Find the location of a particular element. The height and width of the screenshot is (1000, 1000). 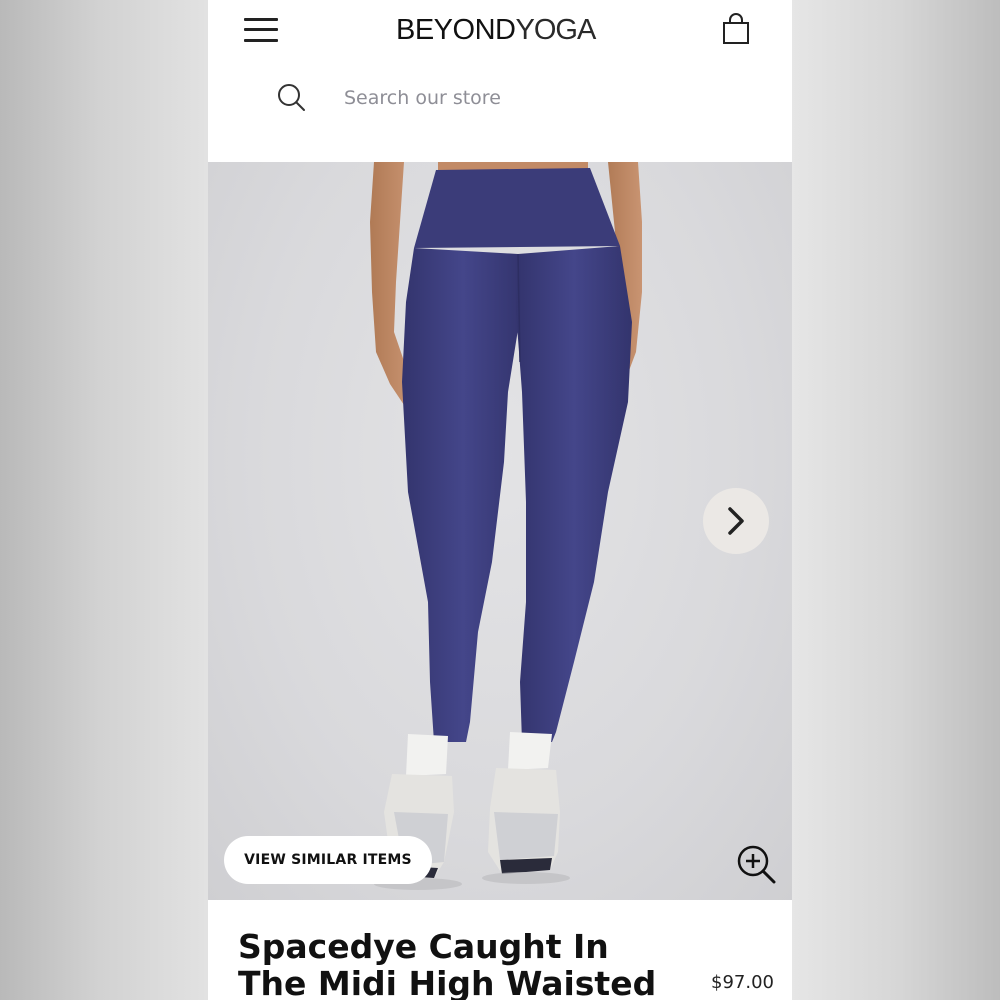

next-image-button is located at coordinates (736, 521).